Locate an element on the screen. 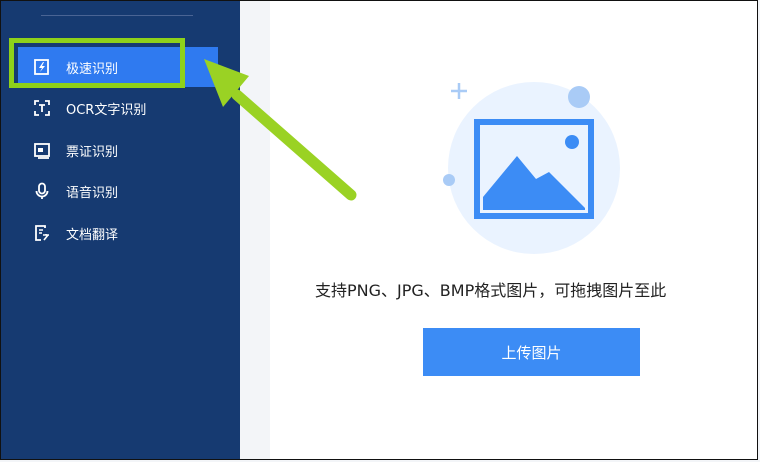  sidebar-item-label: 极速识别 is located at coordinates (92, 69).